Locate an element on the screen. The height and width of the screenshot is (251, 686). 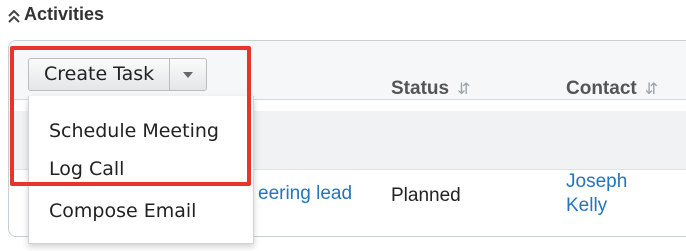
menu-item-log-call: Log Call is located at coordinates (86, 169).